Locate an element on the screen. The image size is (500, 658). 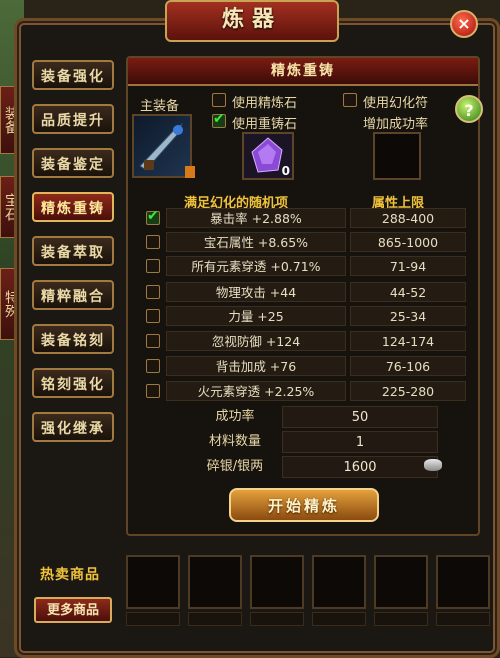
success-rate-label: 成功率 is located at coordinates (235, 416).